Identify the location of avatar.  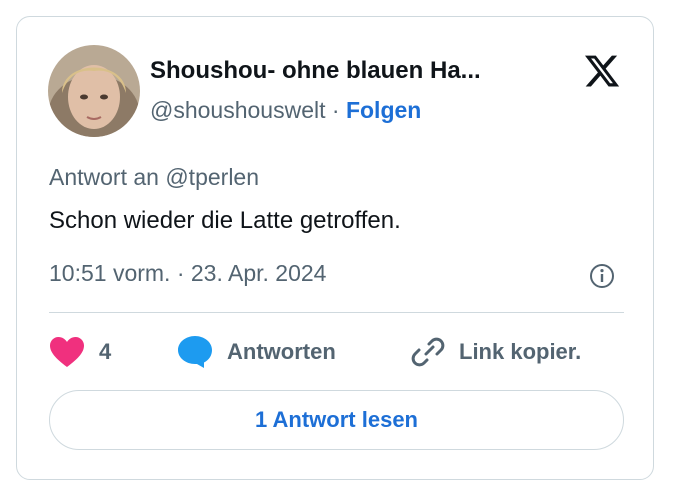
(94, 91).